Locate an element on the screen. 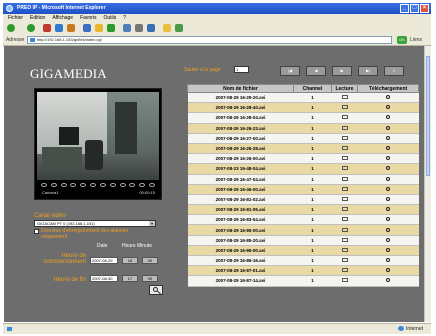  menu-file: Fichier is located at coordinates (15, 18).